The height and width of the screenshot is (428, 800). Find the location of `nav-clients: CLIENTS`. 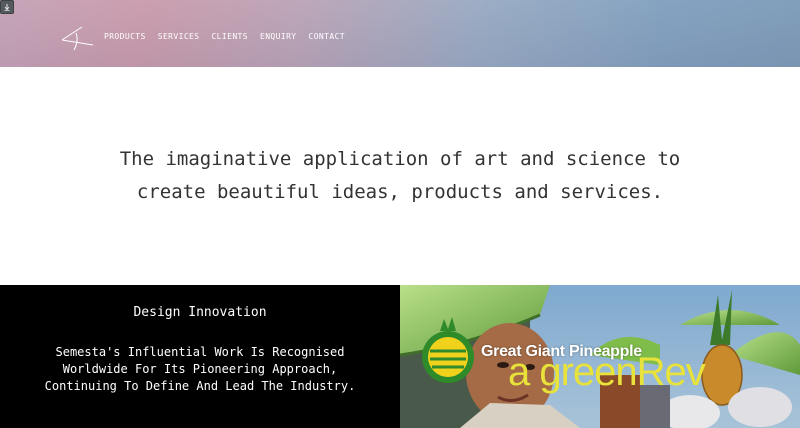

nav-clients: CLIENTS is located at coordinates (229, 36).